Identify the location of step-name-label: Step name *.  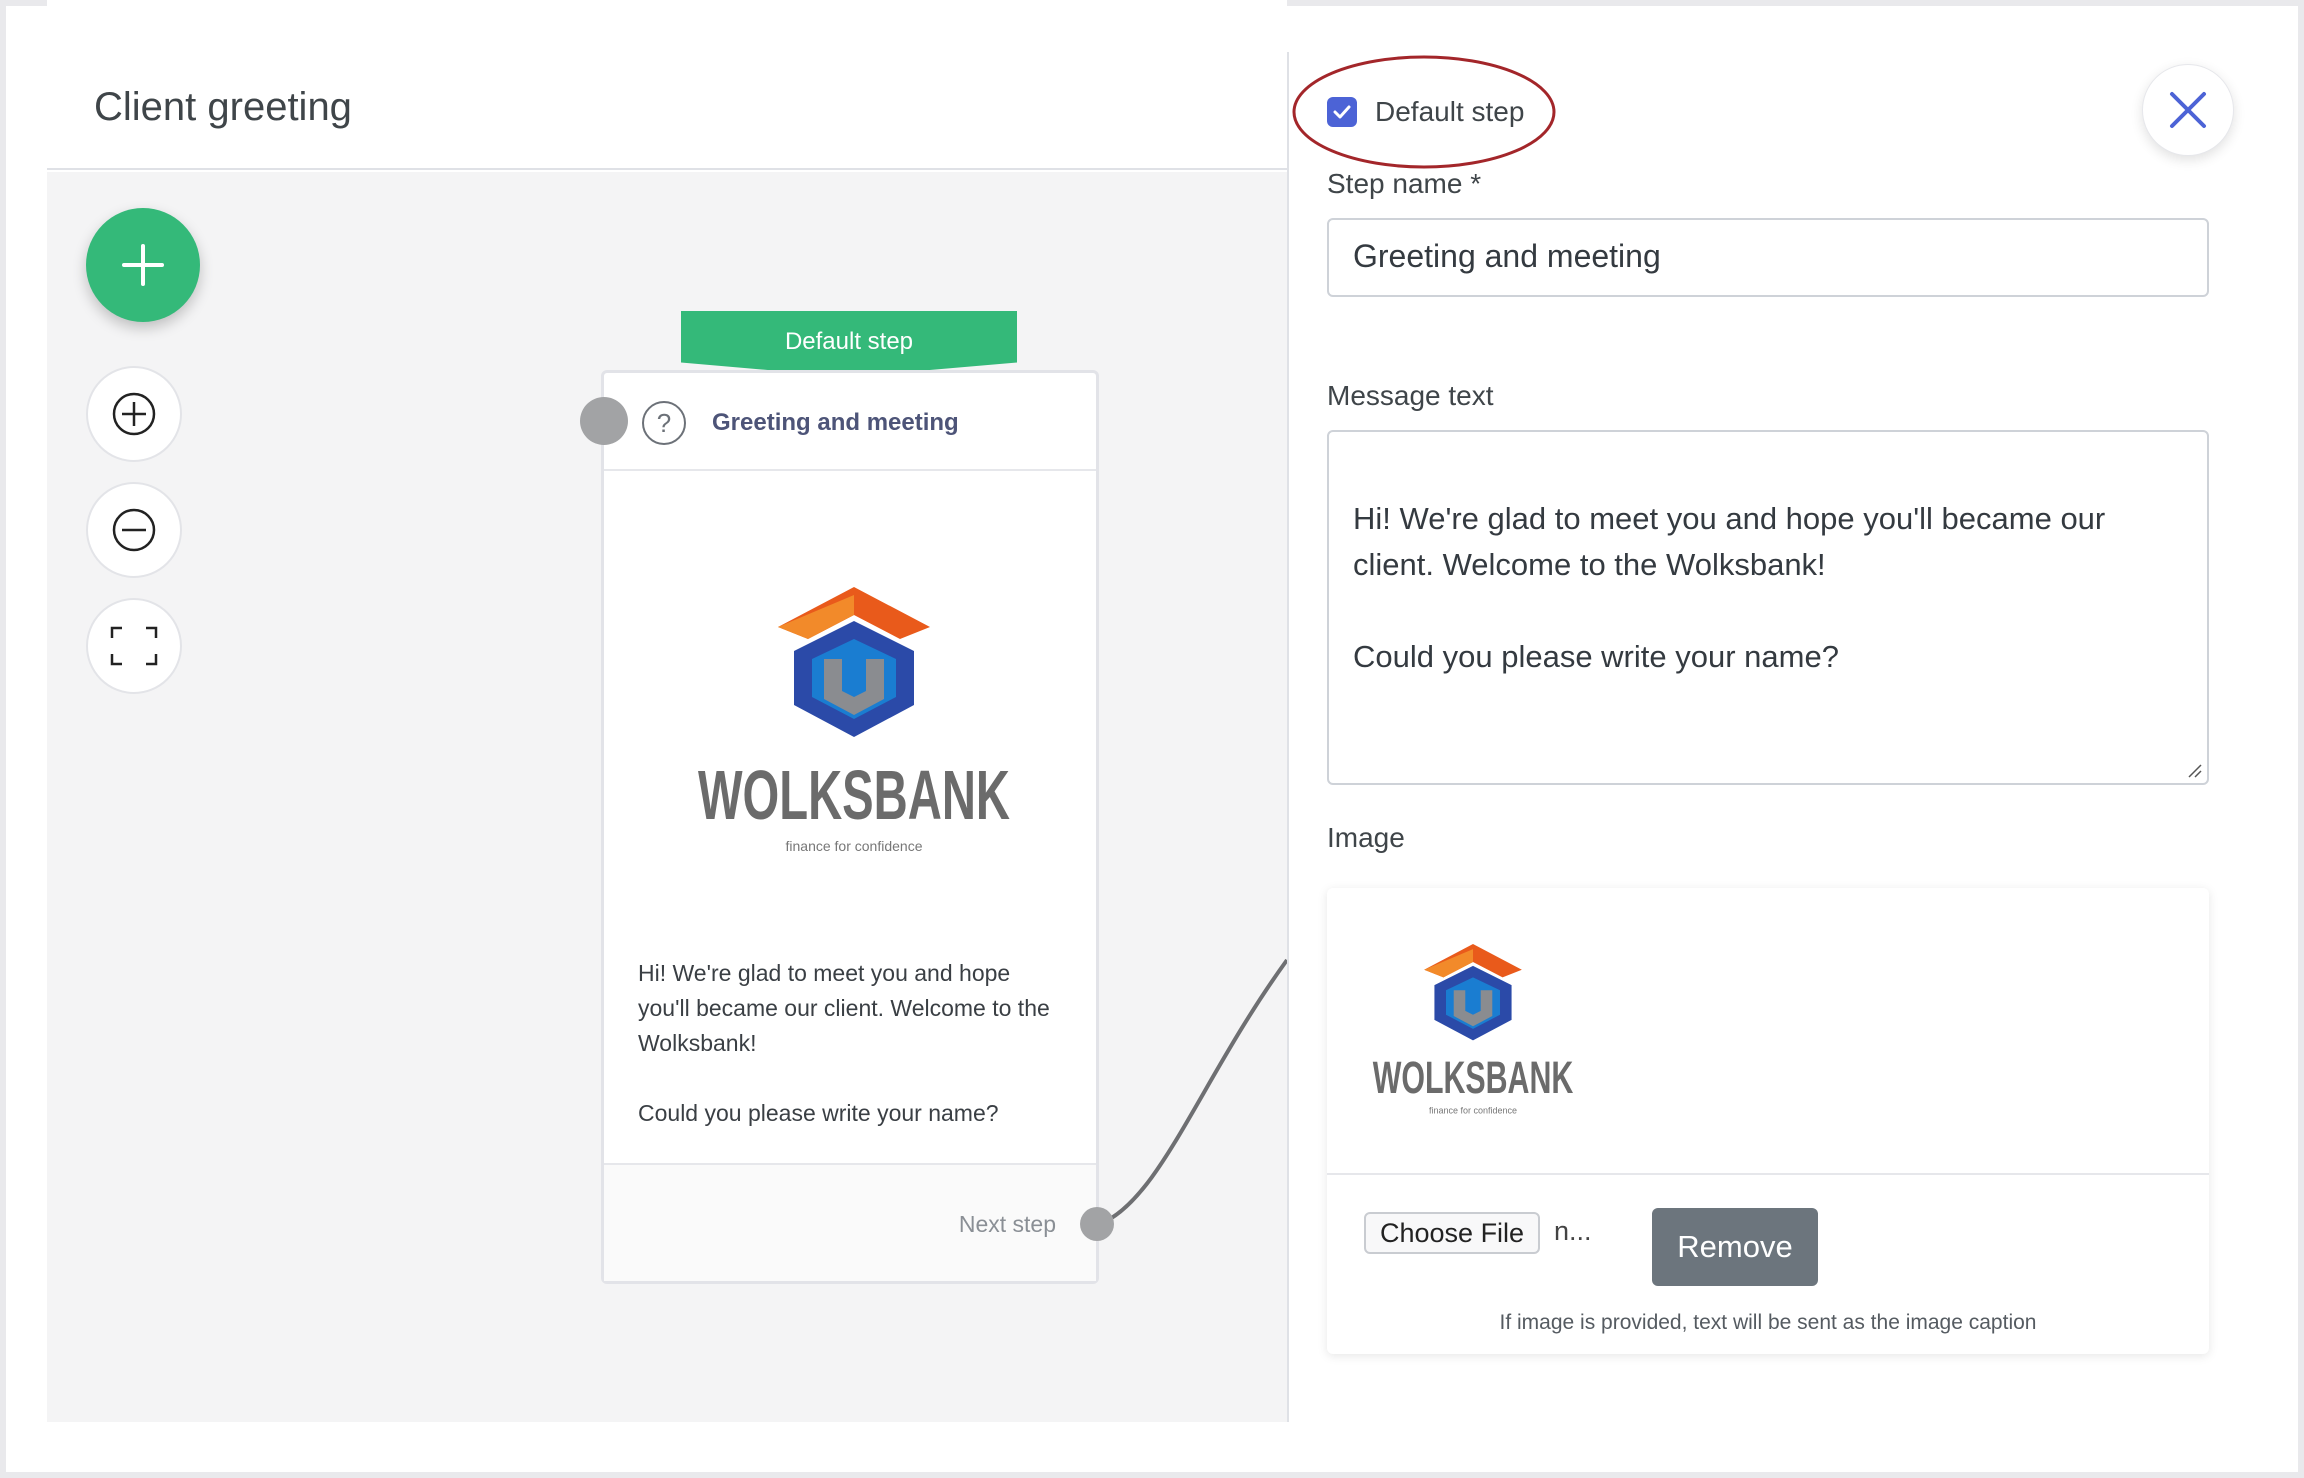
(1404, 183).